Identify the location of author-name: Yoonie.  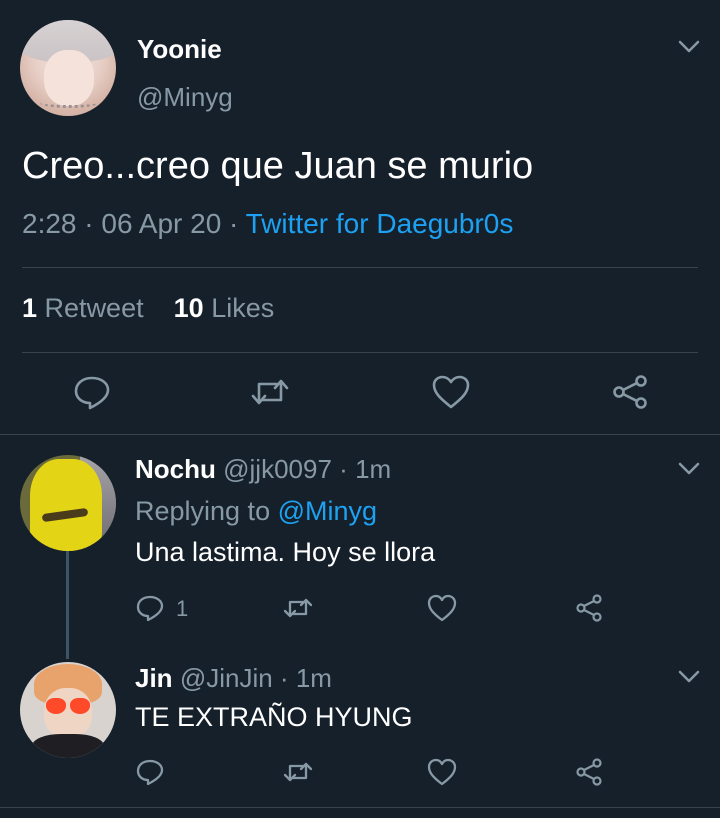
(179, 49).